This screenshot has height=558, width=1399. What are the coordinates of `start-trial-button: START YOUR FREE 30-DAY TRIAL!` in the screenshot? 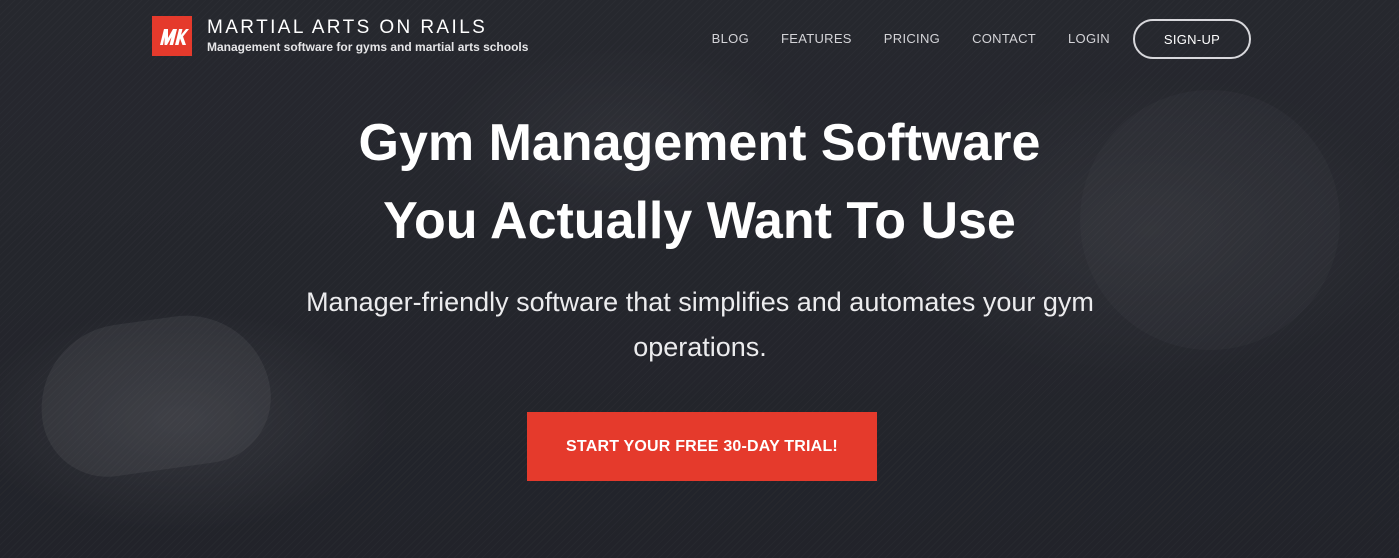 It's located at (702, 446).